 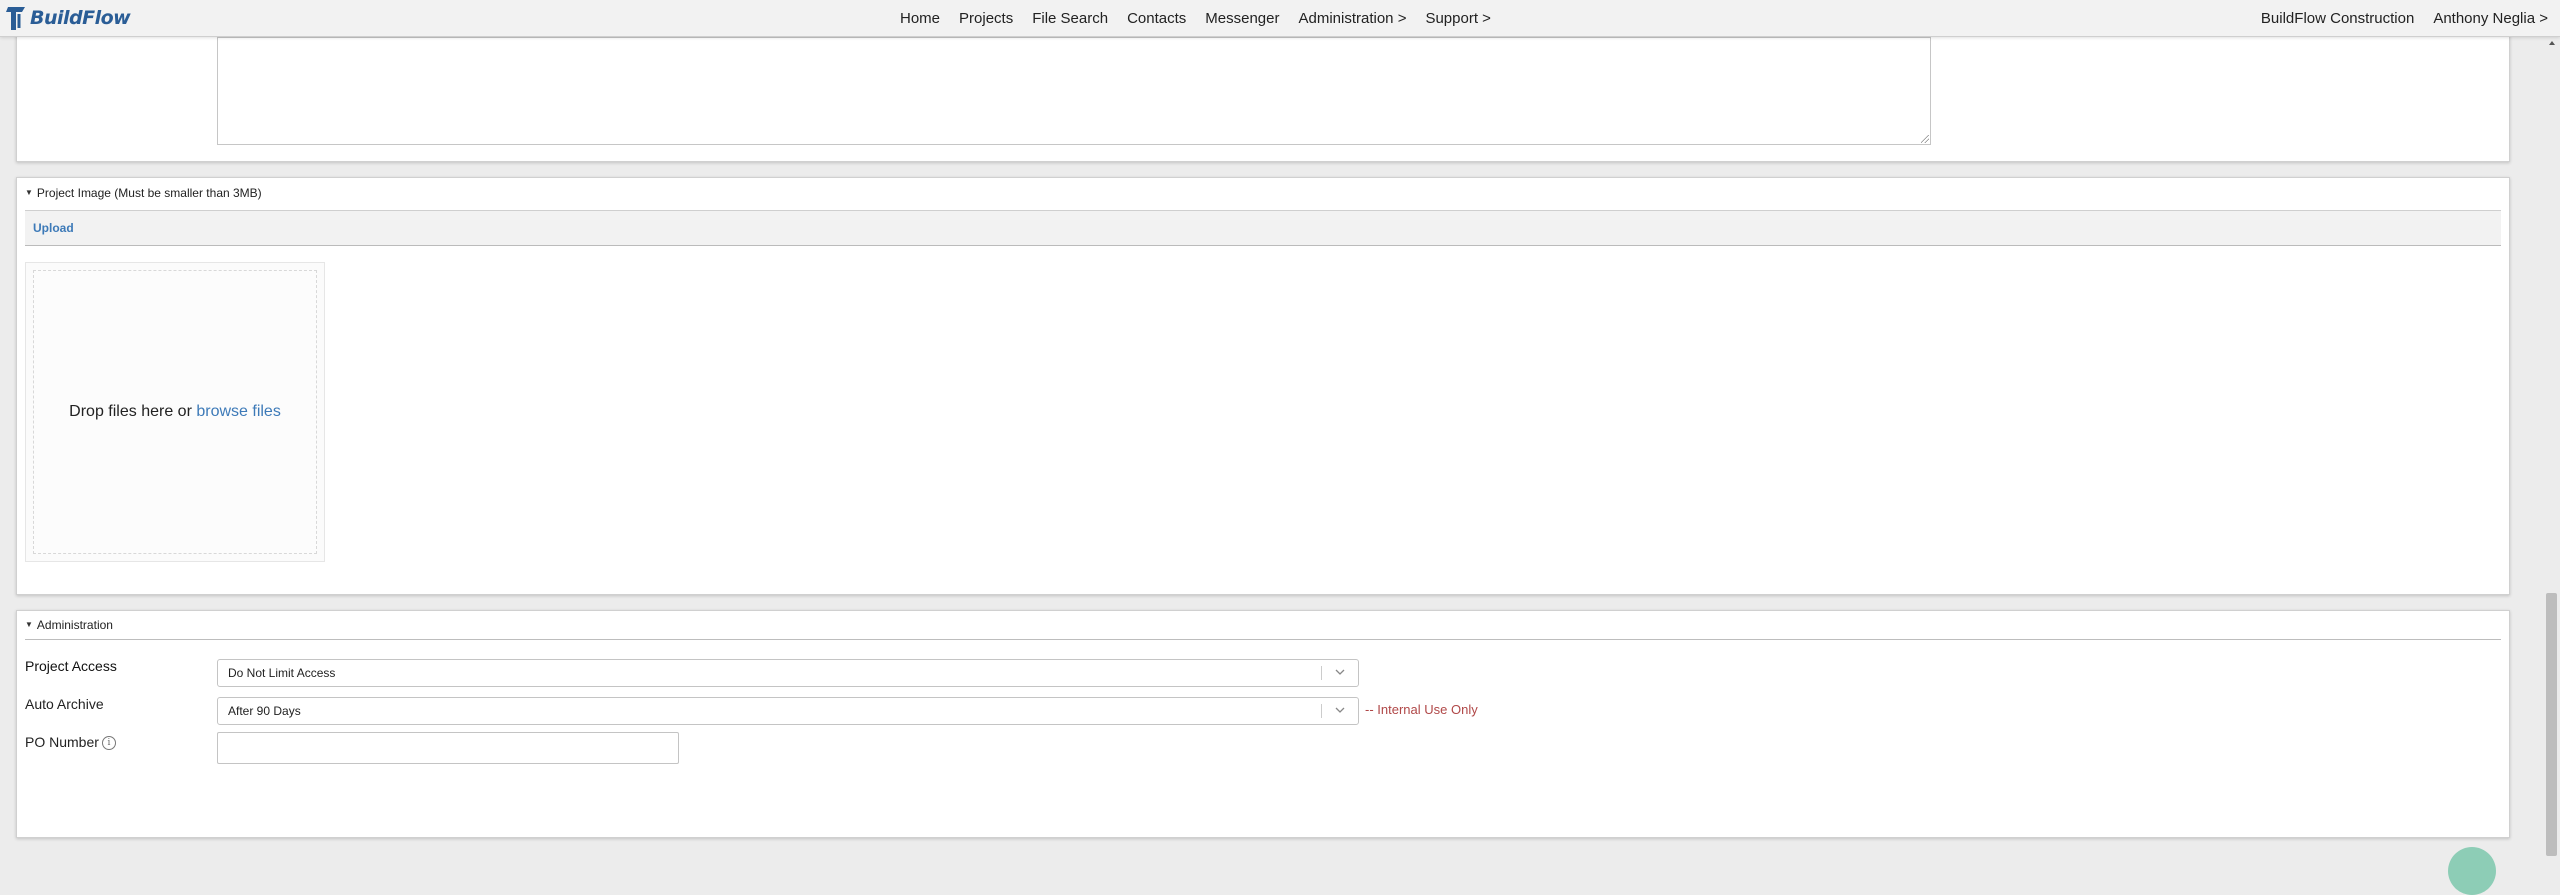 What do you see at coordinates (1421, 709) in the screenshot?
I see `internal-use-note: -- Internal Use Only` at bounding box center [1421, 709].